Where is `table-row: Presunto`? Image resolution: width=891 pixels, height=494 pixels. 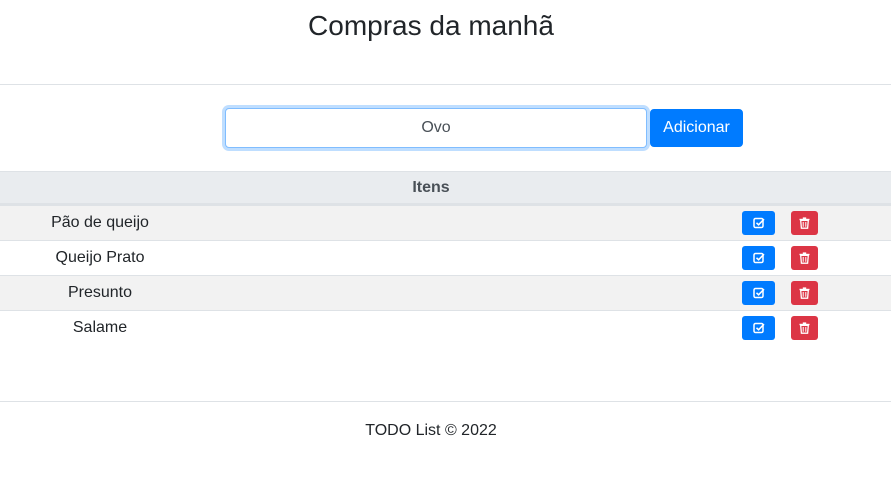 table-row: Presunto is located at coordinates (445, 292).